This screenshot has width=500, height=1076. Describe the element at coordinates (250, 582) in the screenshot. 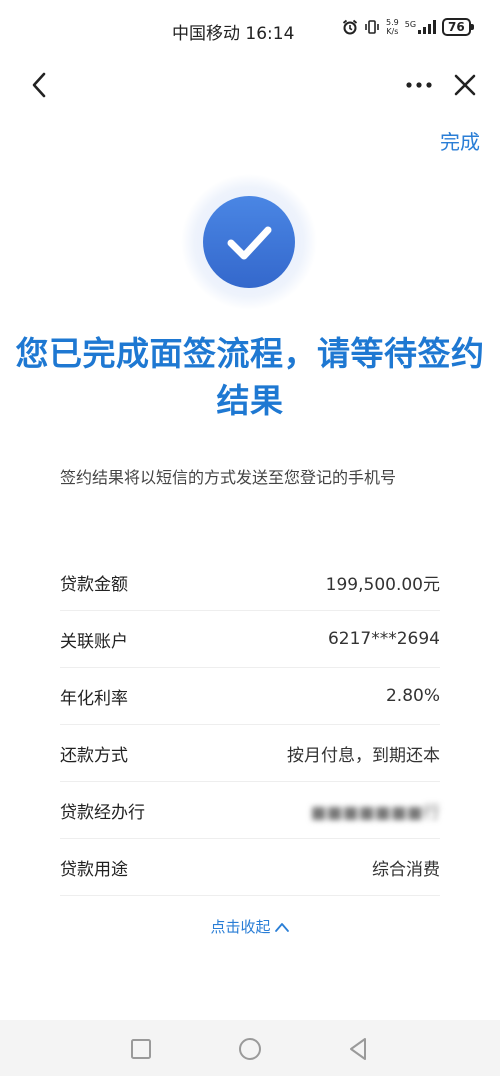

I see `detail-row-amount: 贷款金额 199,500.00元` at that location.